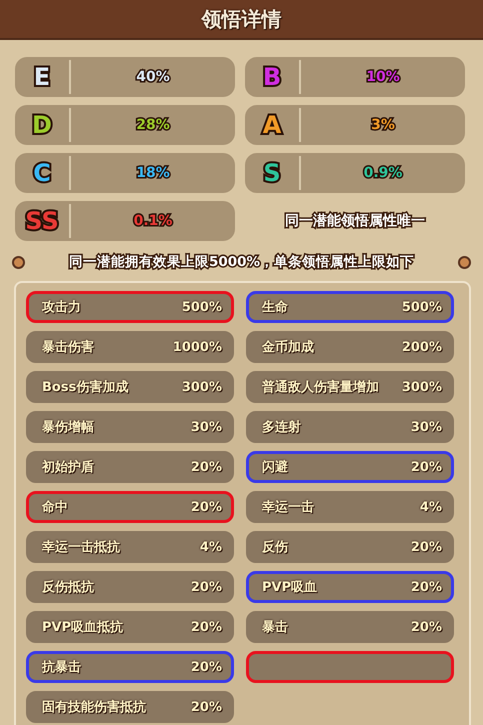  Describe the element at coordinates (68, 587) in the screenshot. I see `attribute-name: 反伤抵抗` at that location.